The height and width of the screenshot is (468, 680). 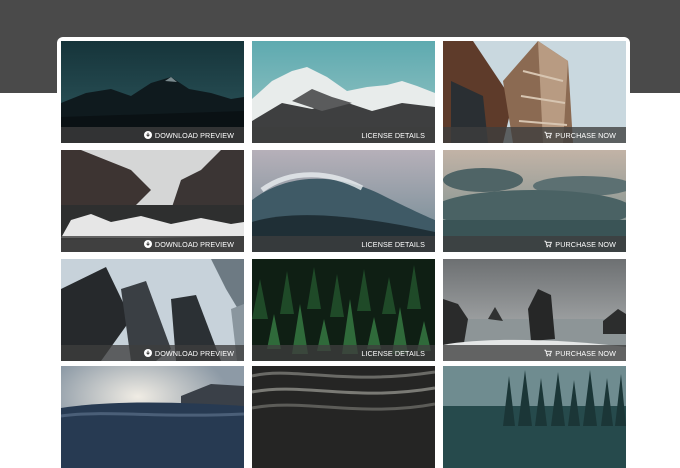 I want to click on gallery-tile-clouds: PURCHASE NOW, so click(x=534, y=201).